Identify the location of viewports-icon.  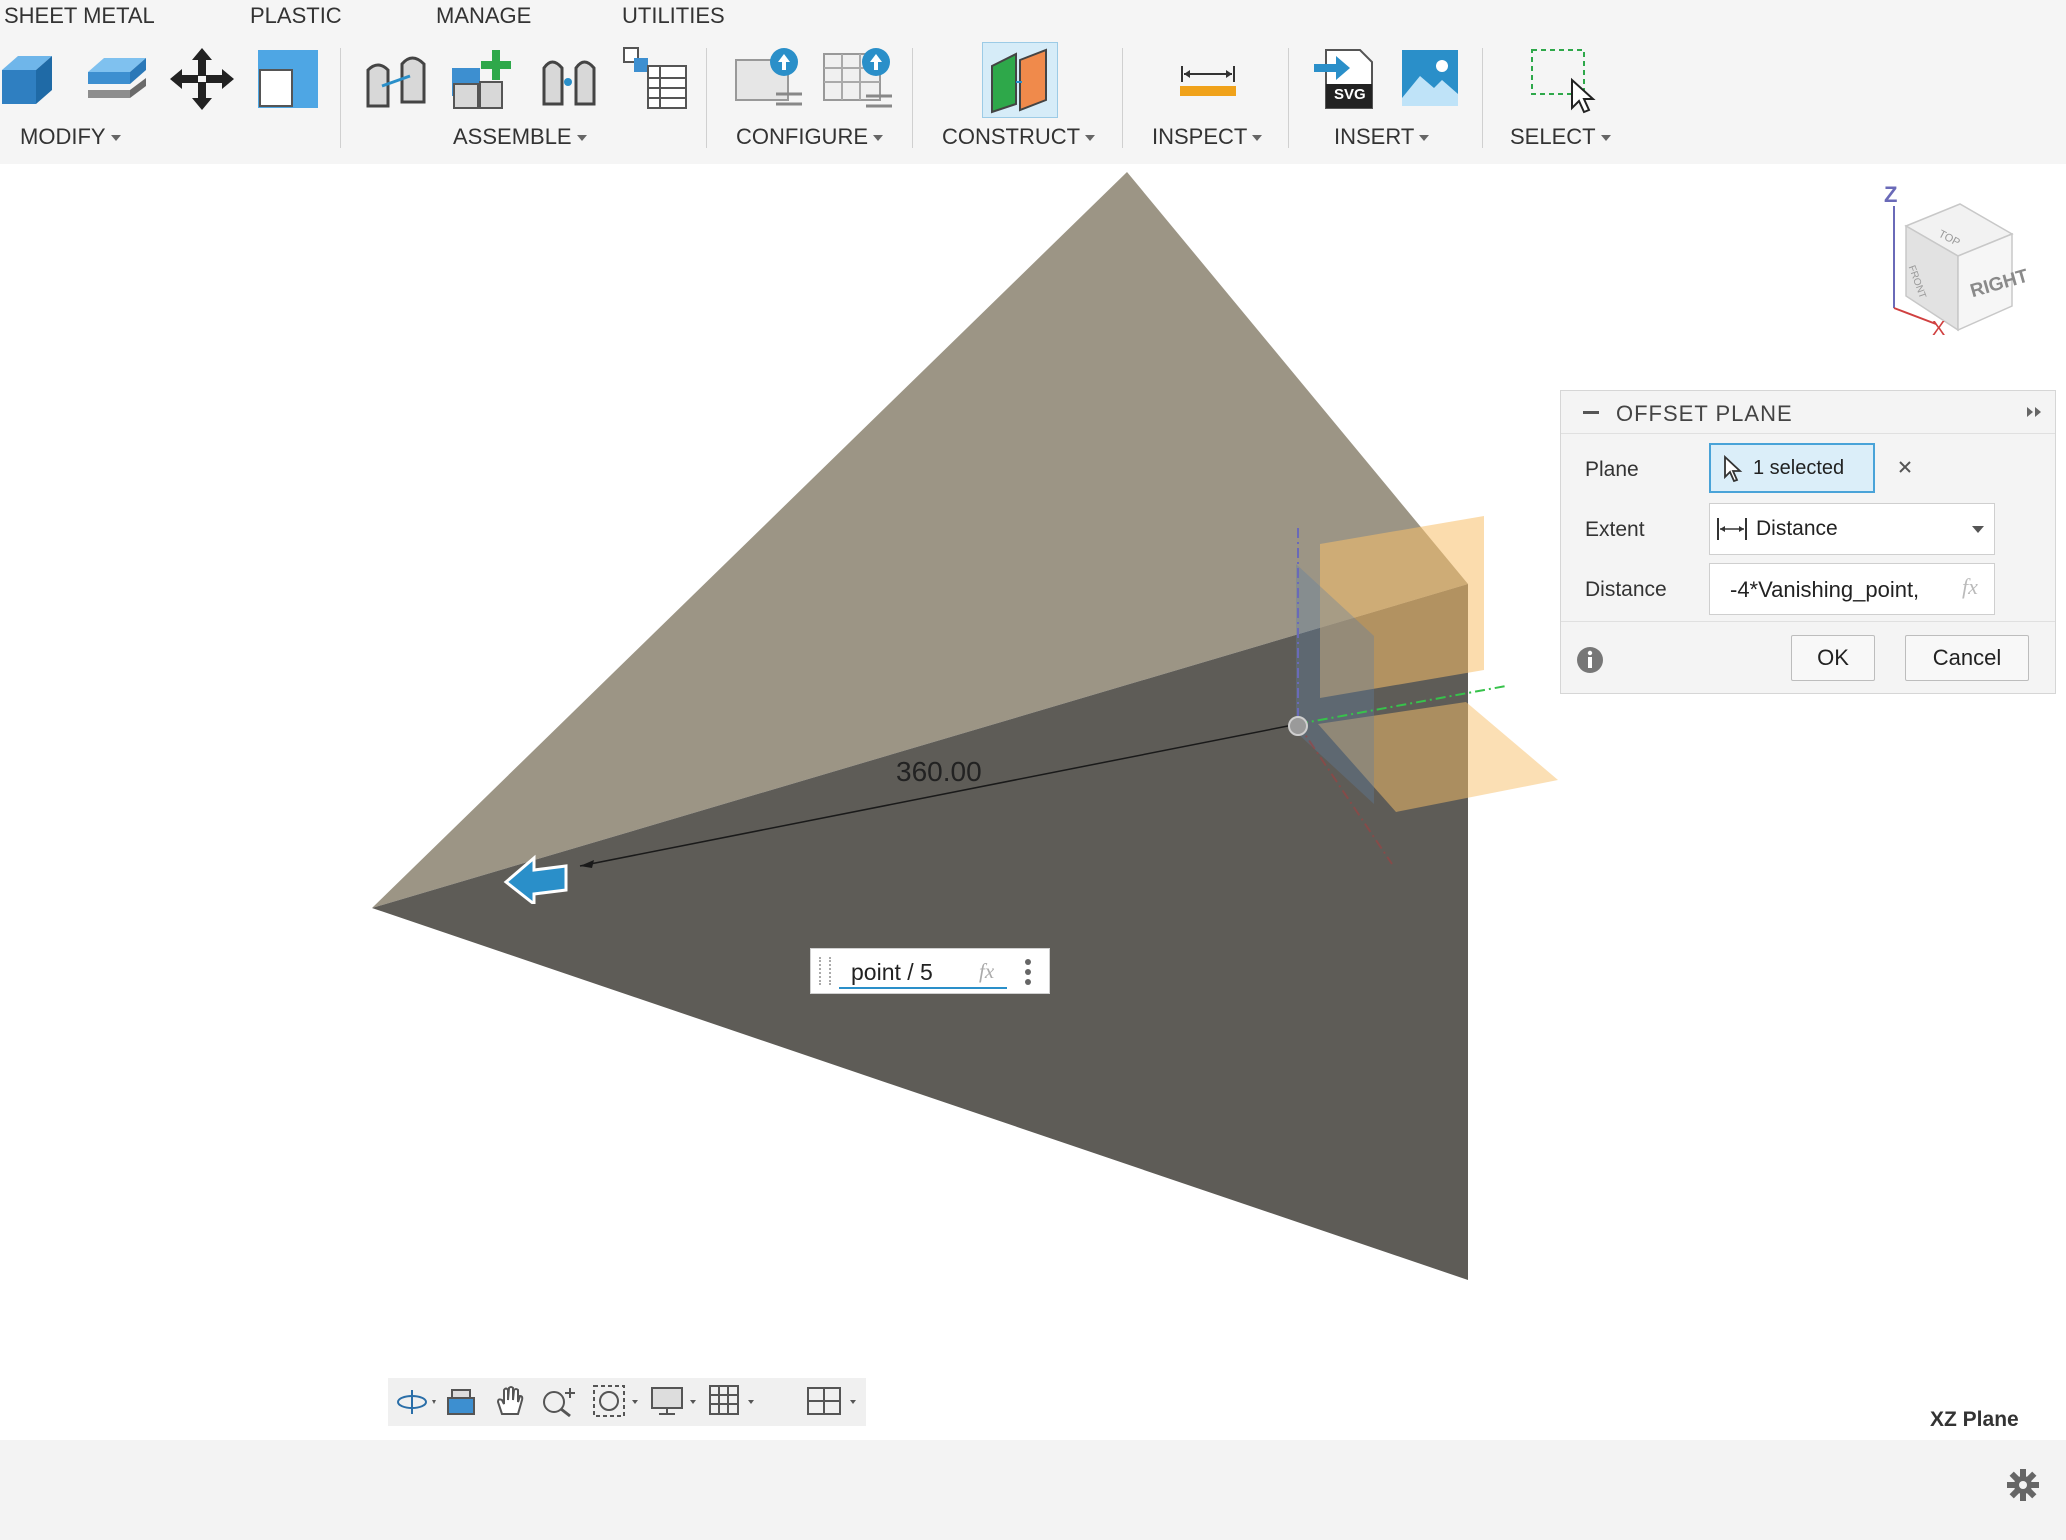
(835, 1401).